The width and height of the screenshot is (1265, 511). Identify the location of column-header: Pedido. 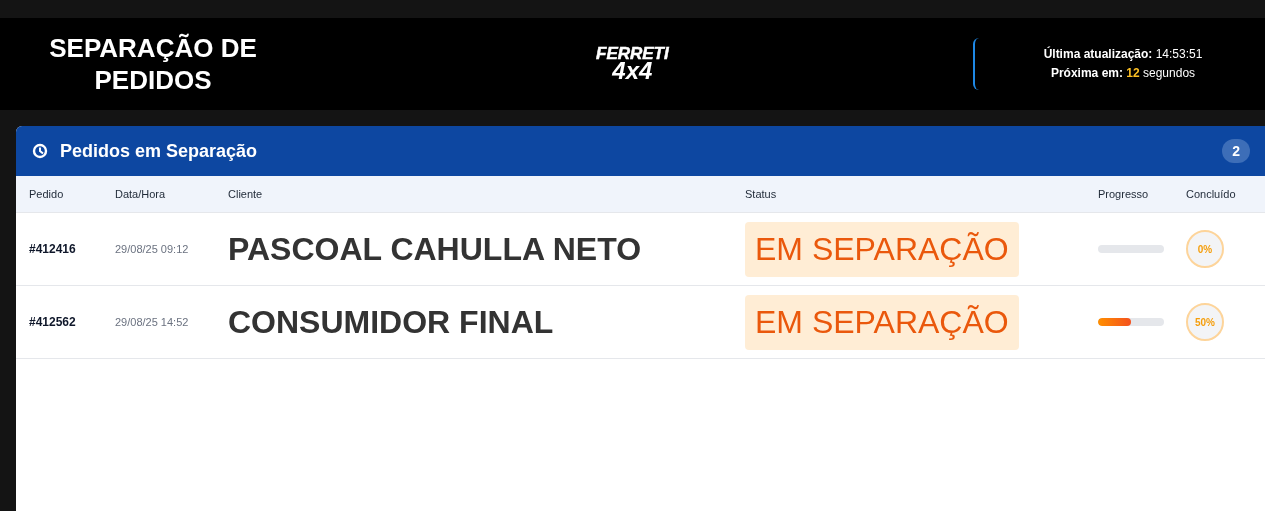
(47, 194).